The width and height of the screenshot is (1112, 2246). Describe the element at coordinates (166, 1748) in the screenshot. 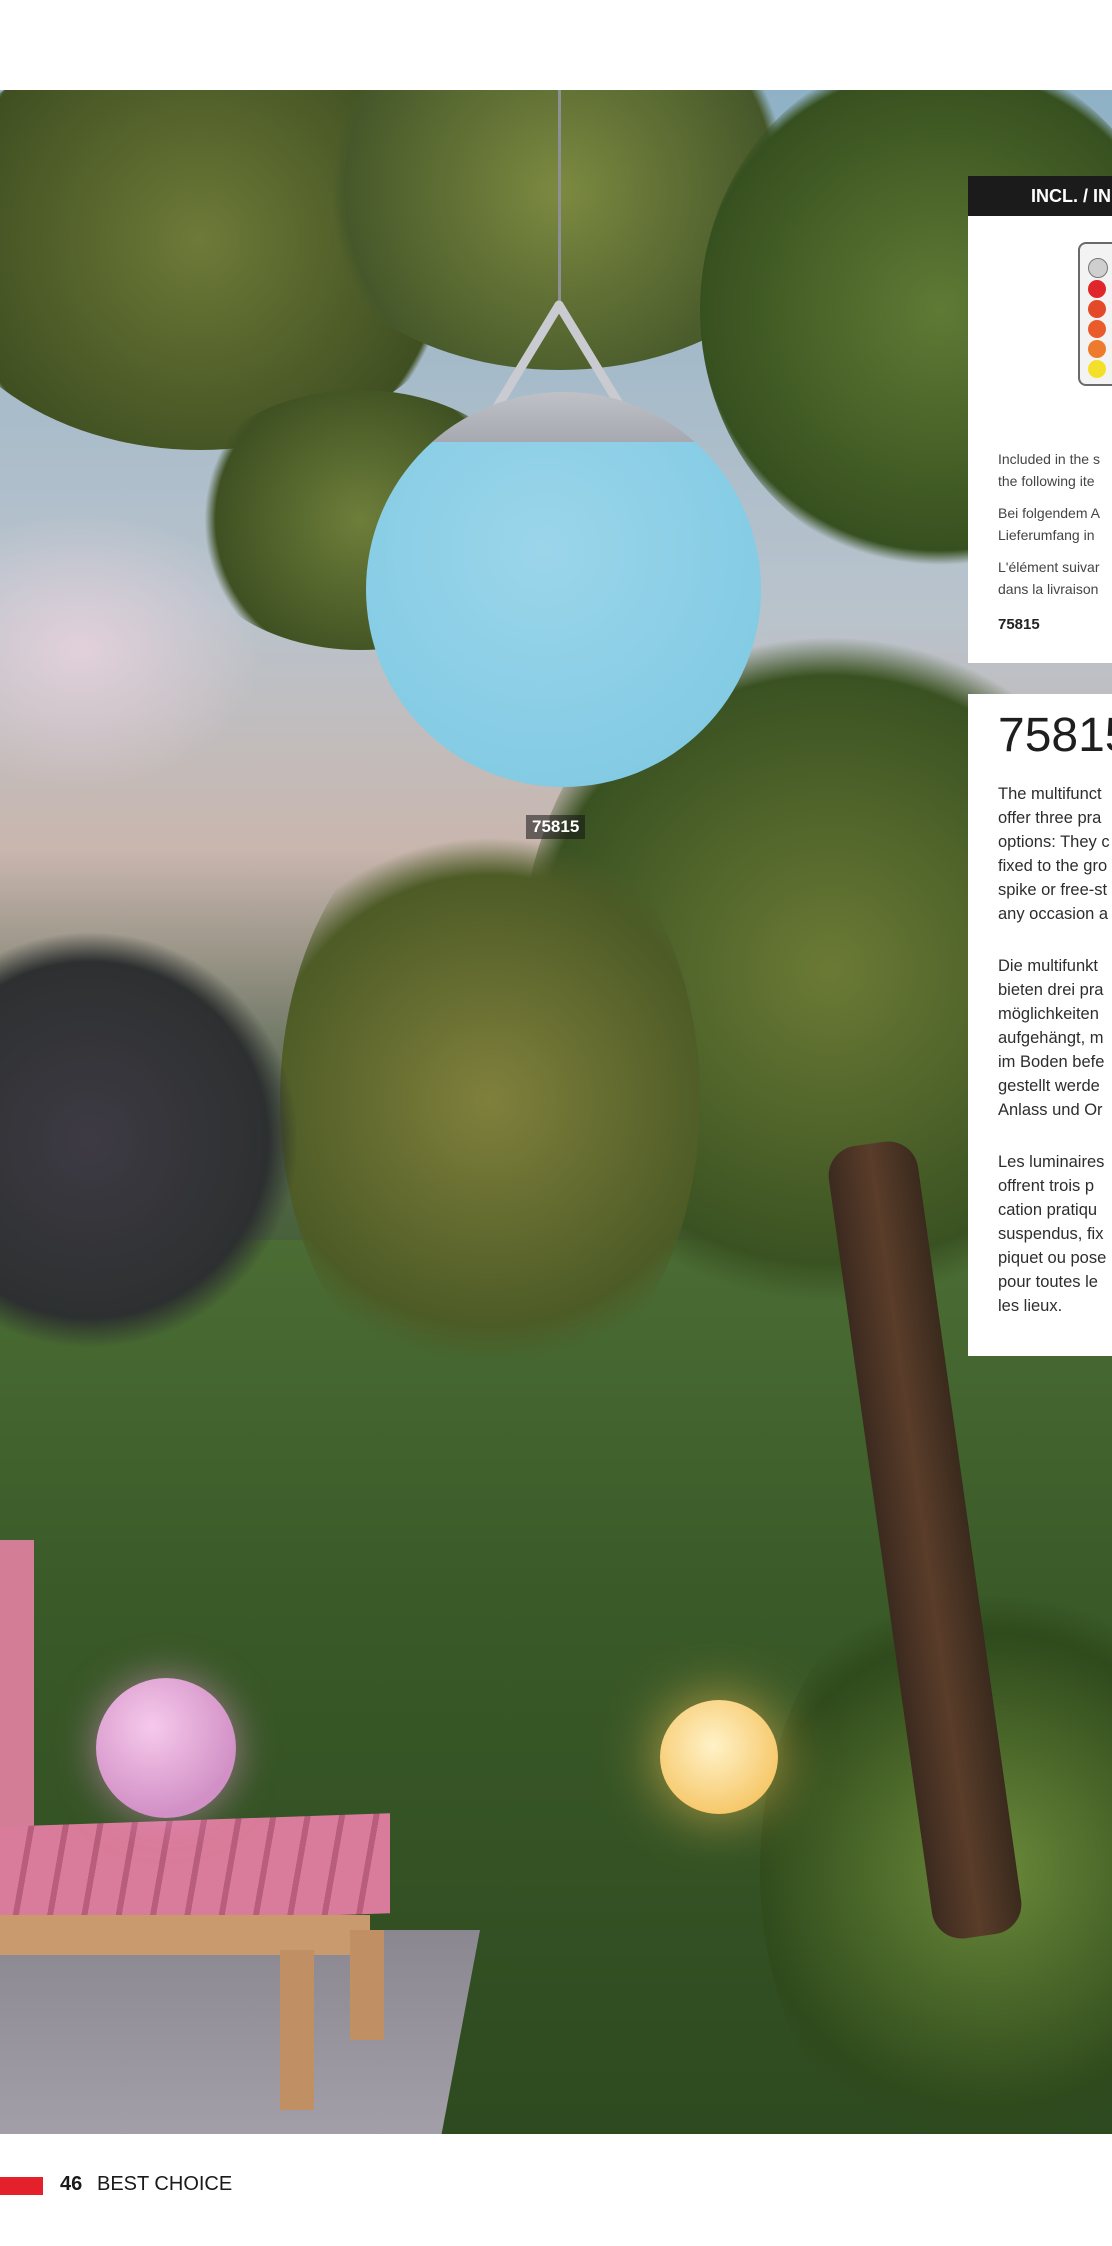

I see `pink-glowing-ball` at that location.